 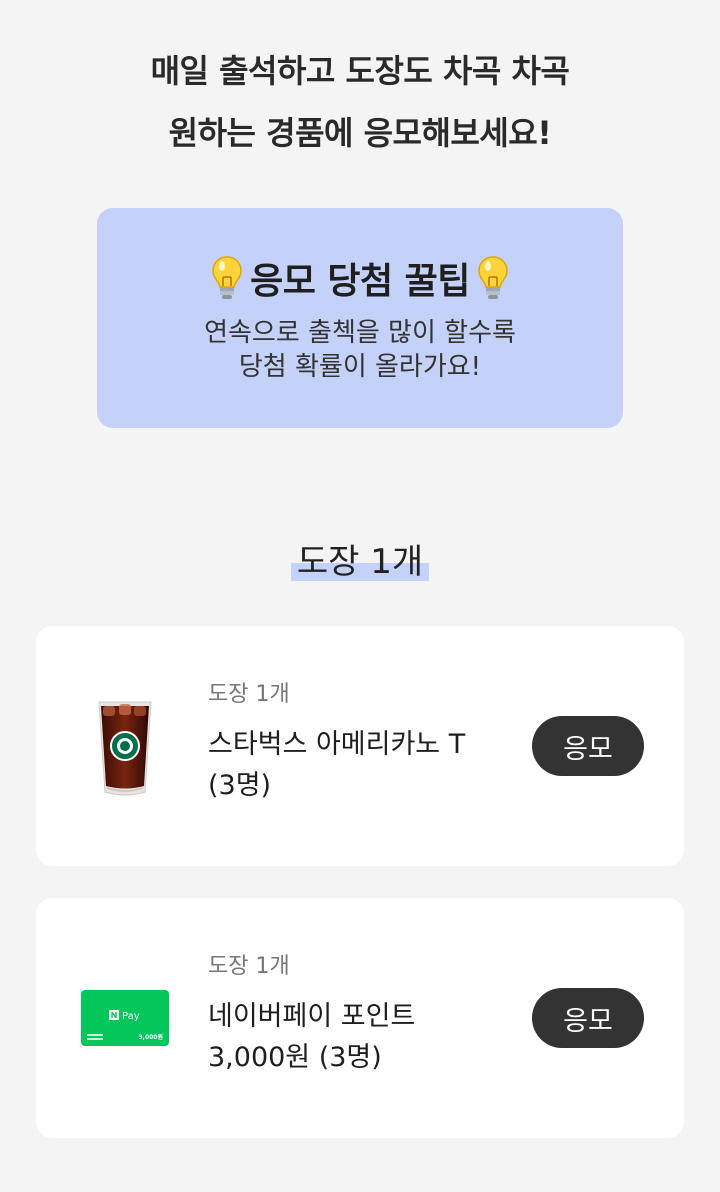 What do you see at coordinates (360, 71) in the screenshot?
I see `headline-line-1: 매일 출석하고 도장도 차곡 차곡` at bounding box center [360, 71].